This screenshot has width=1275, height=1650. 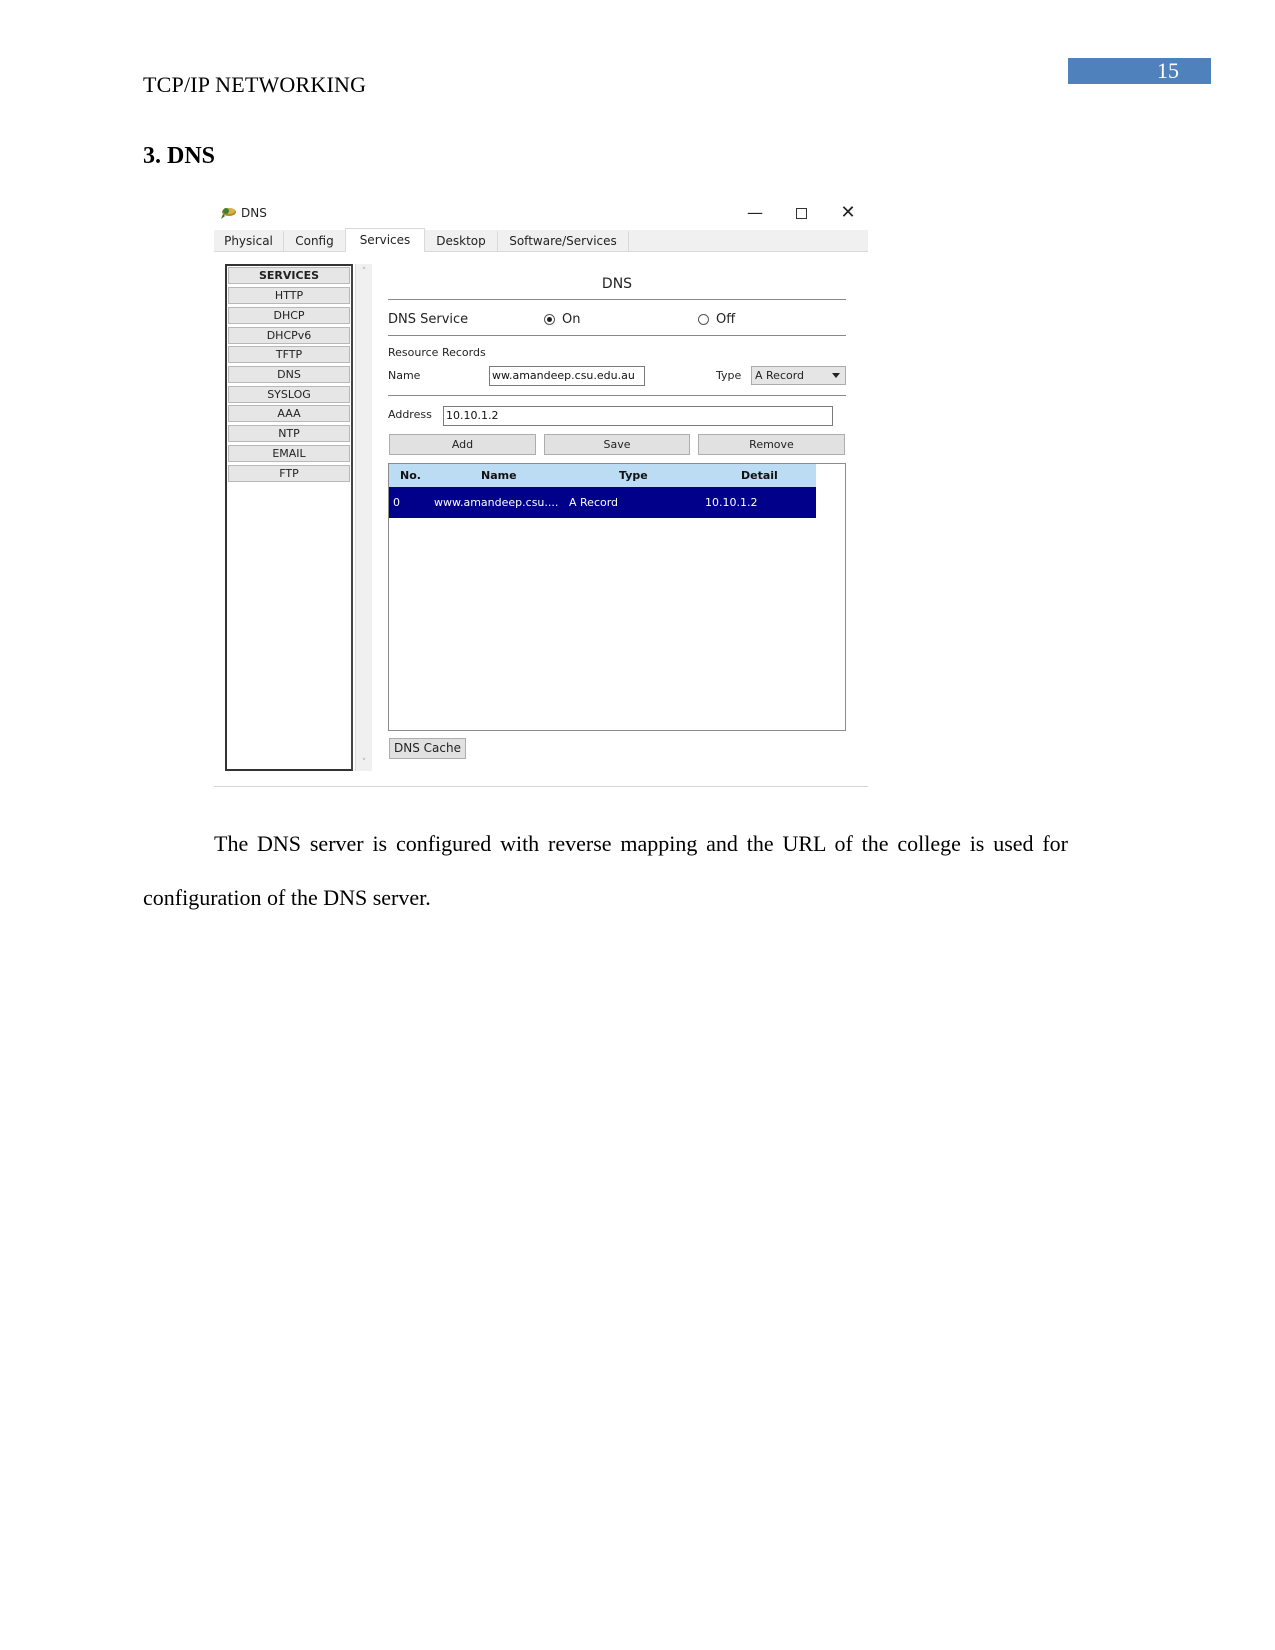 I want to click on minimize-button: —, so click(x=755, y=213).